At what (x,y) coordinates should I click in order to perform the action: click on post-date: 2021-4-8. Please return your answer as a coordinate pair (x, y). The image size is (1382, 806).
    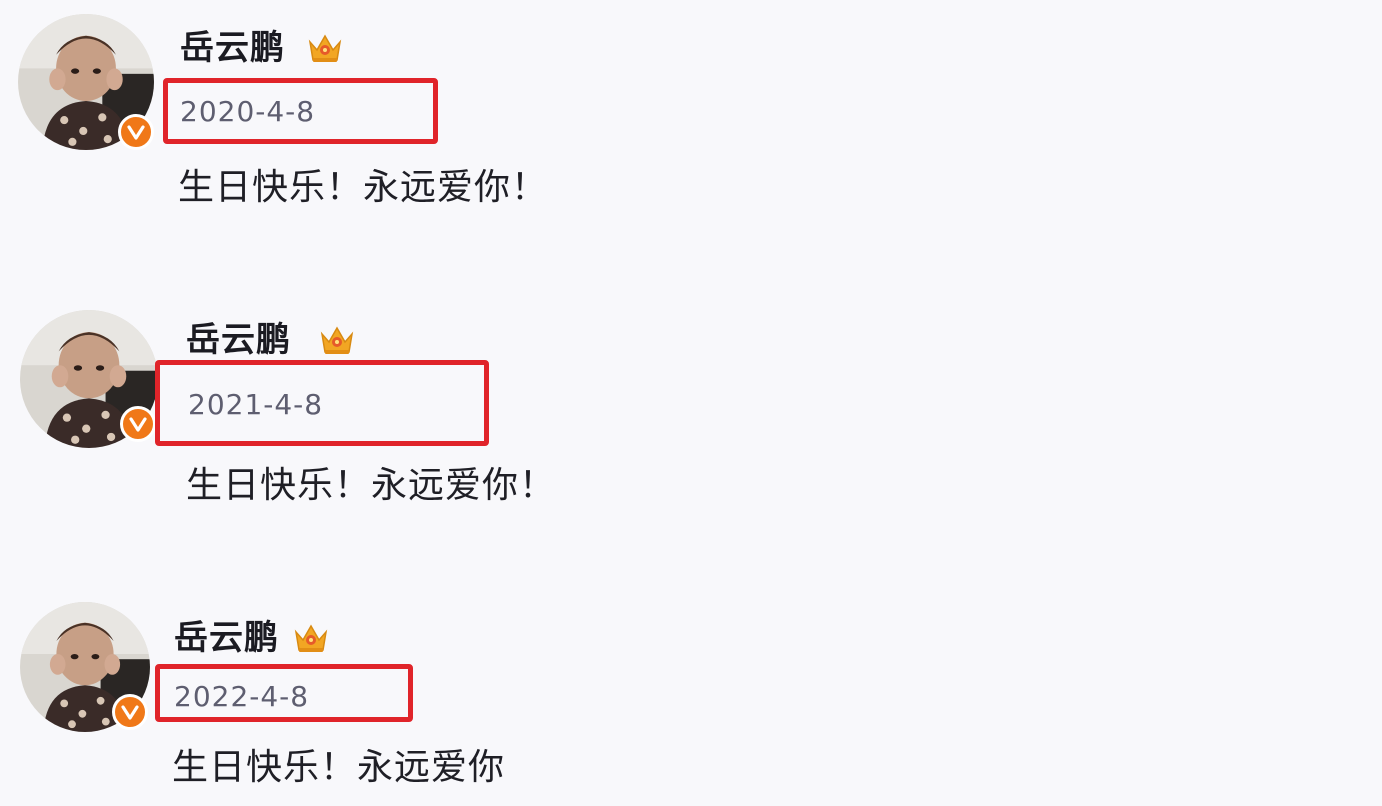
    Looking at the image, I should click on (255, 405).